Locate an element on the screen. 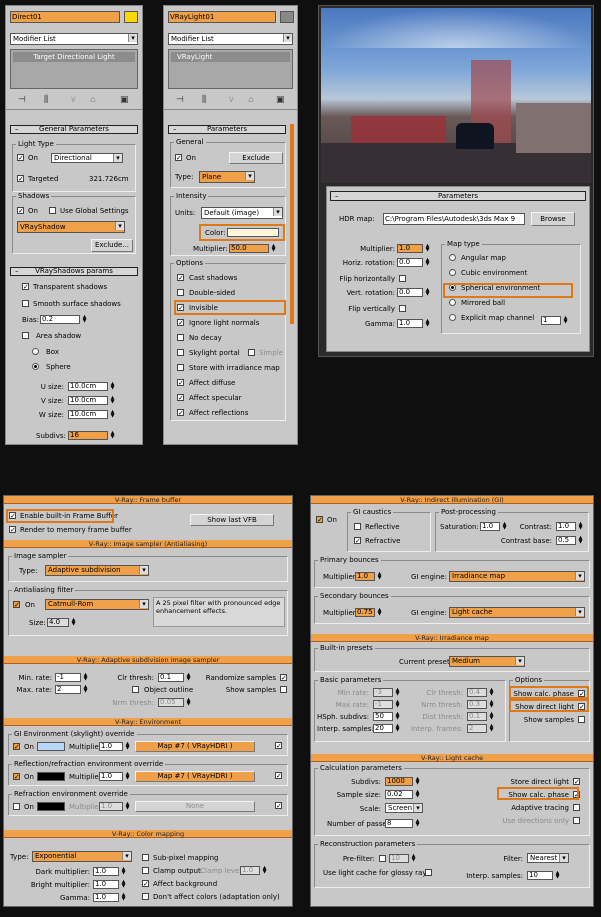  configure-sets-icon: ▣ is located at coordinates (124, 100).